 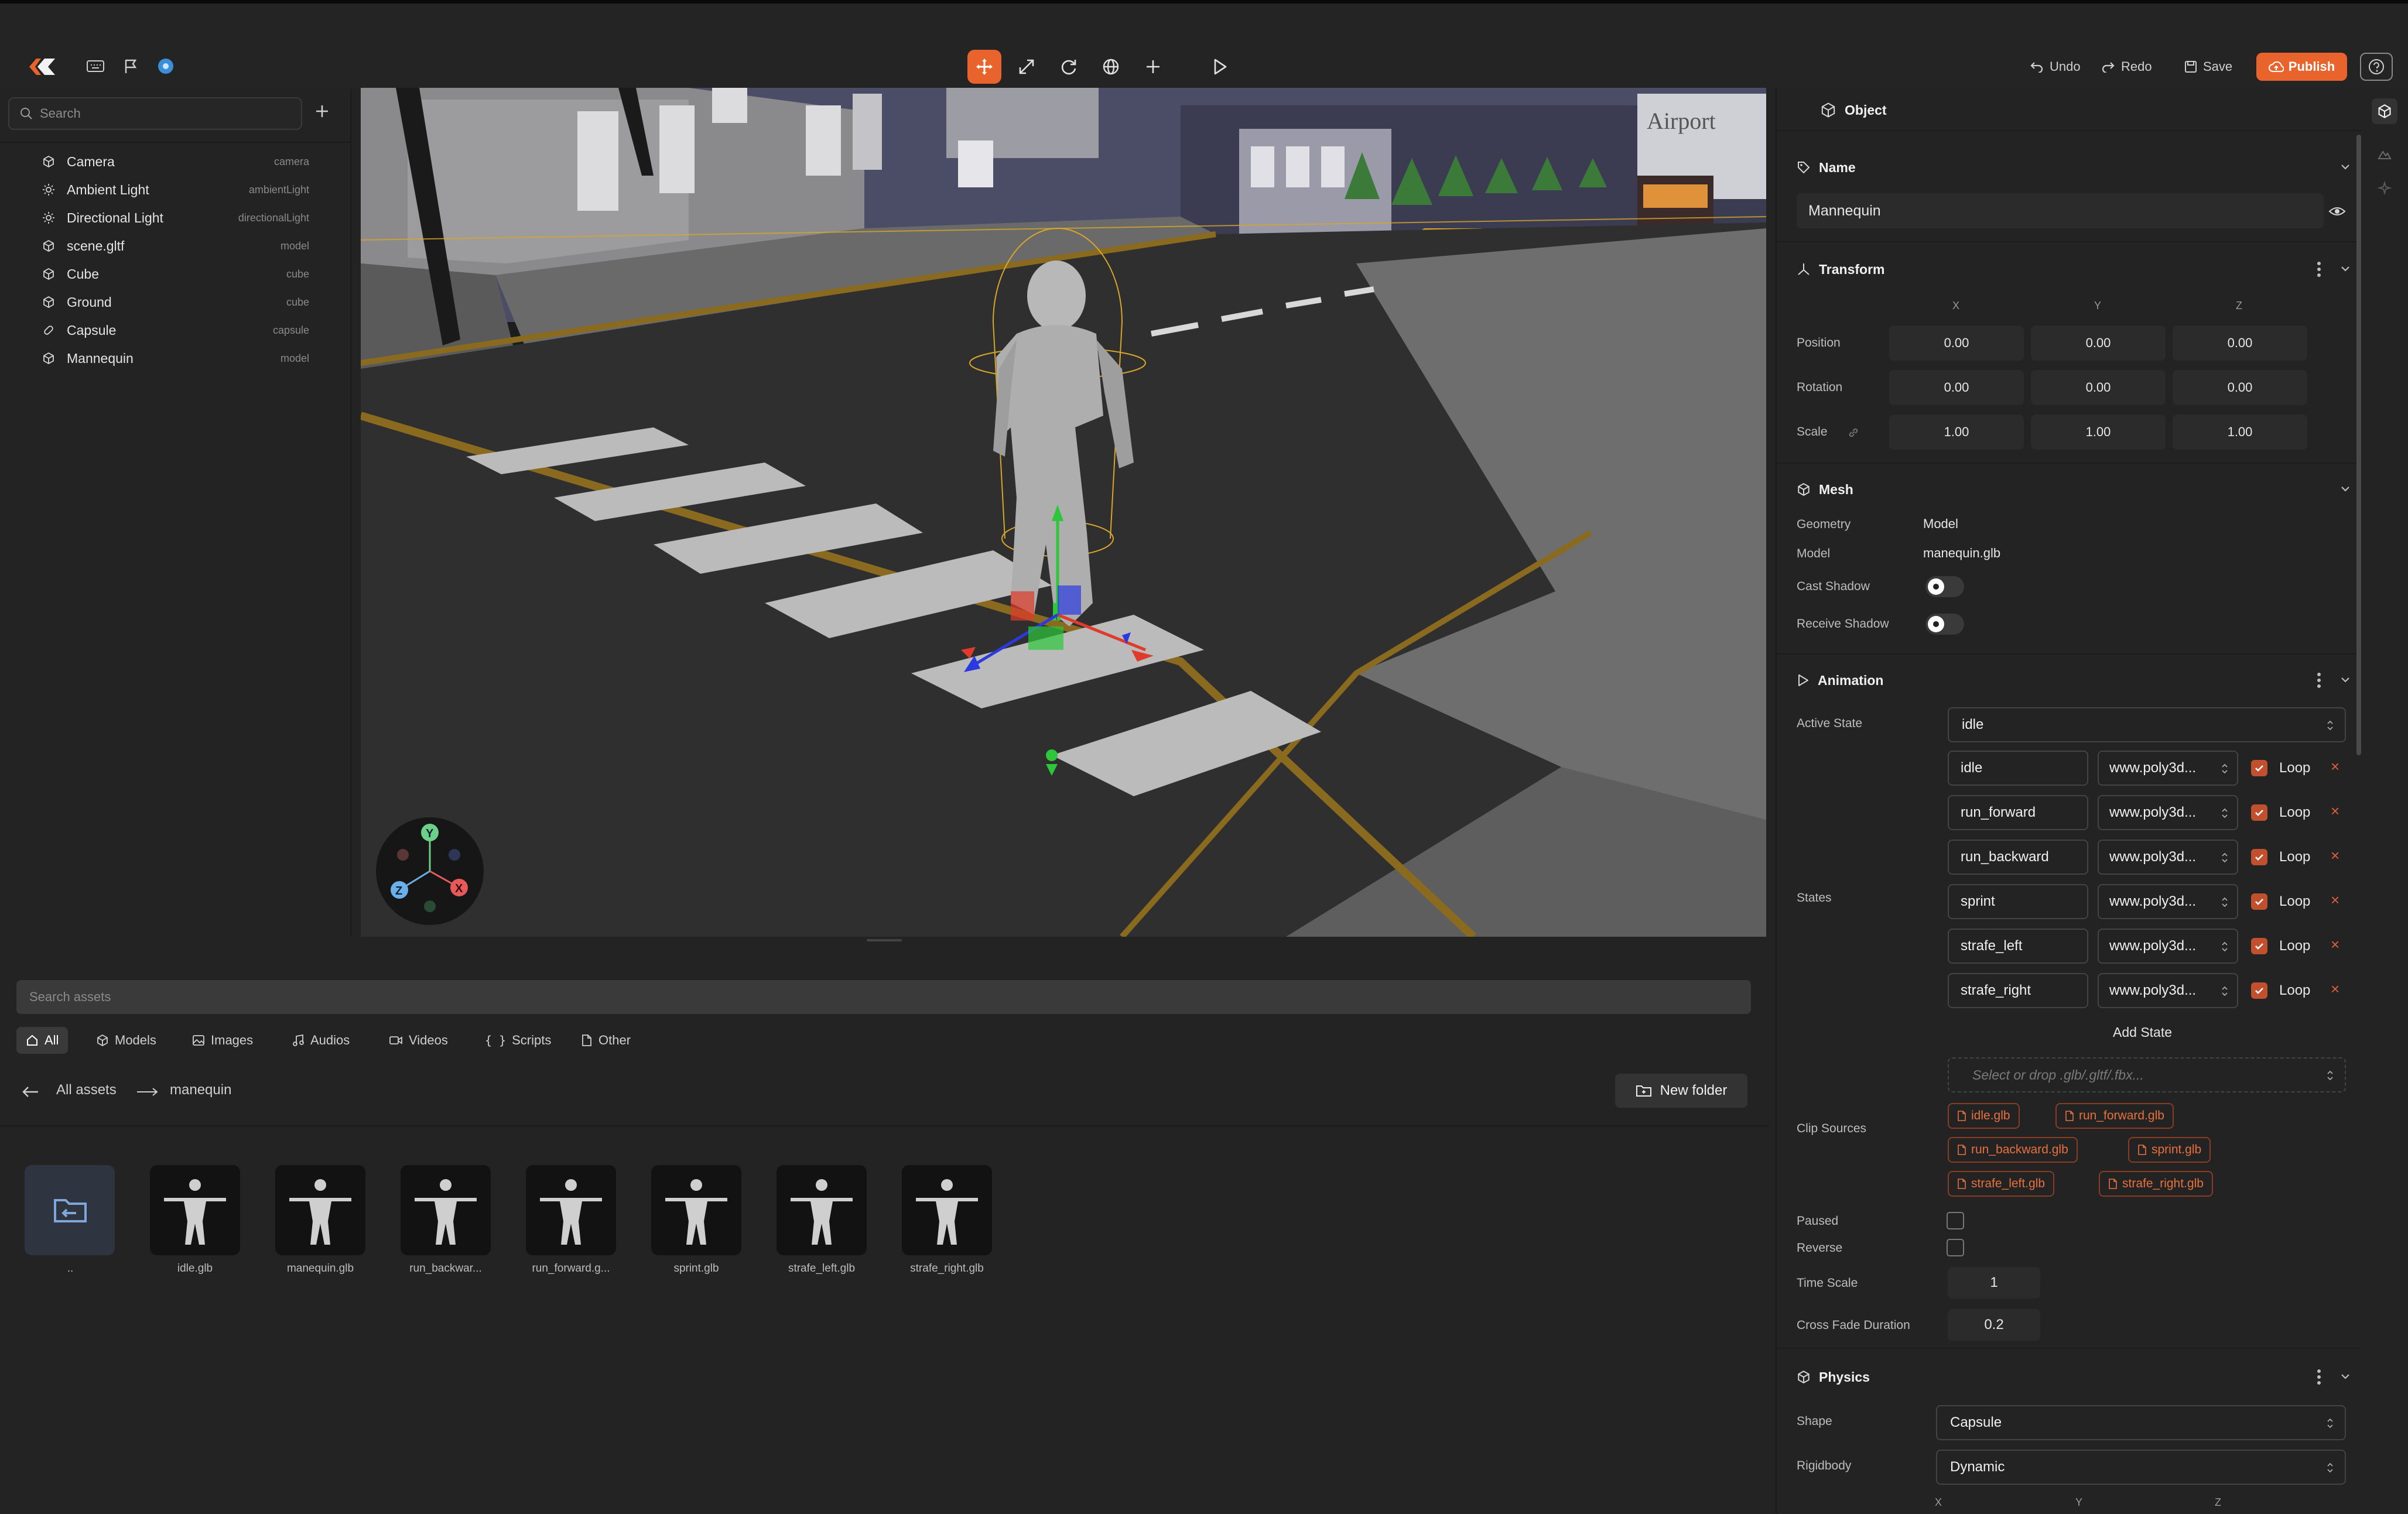 I want to click on redo-button: Redo, so click(x=2127, y=66).